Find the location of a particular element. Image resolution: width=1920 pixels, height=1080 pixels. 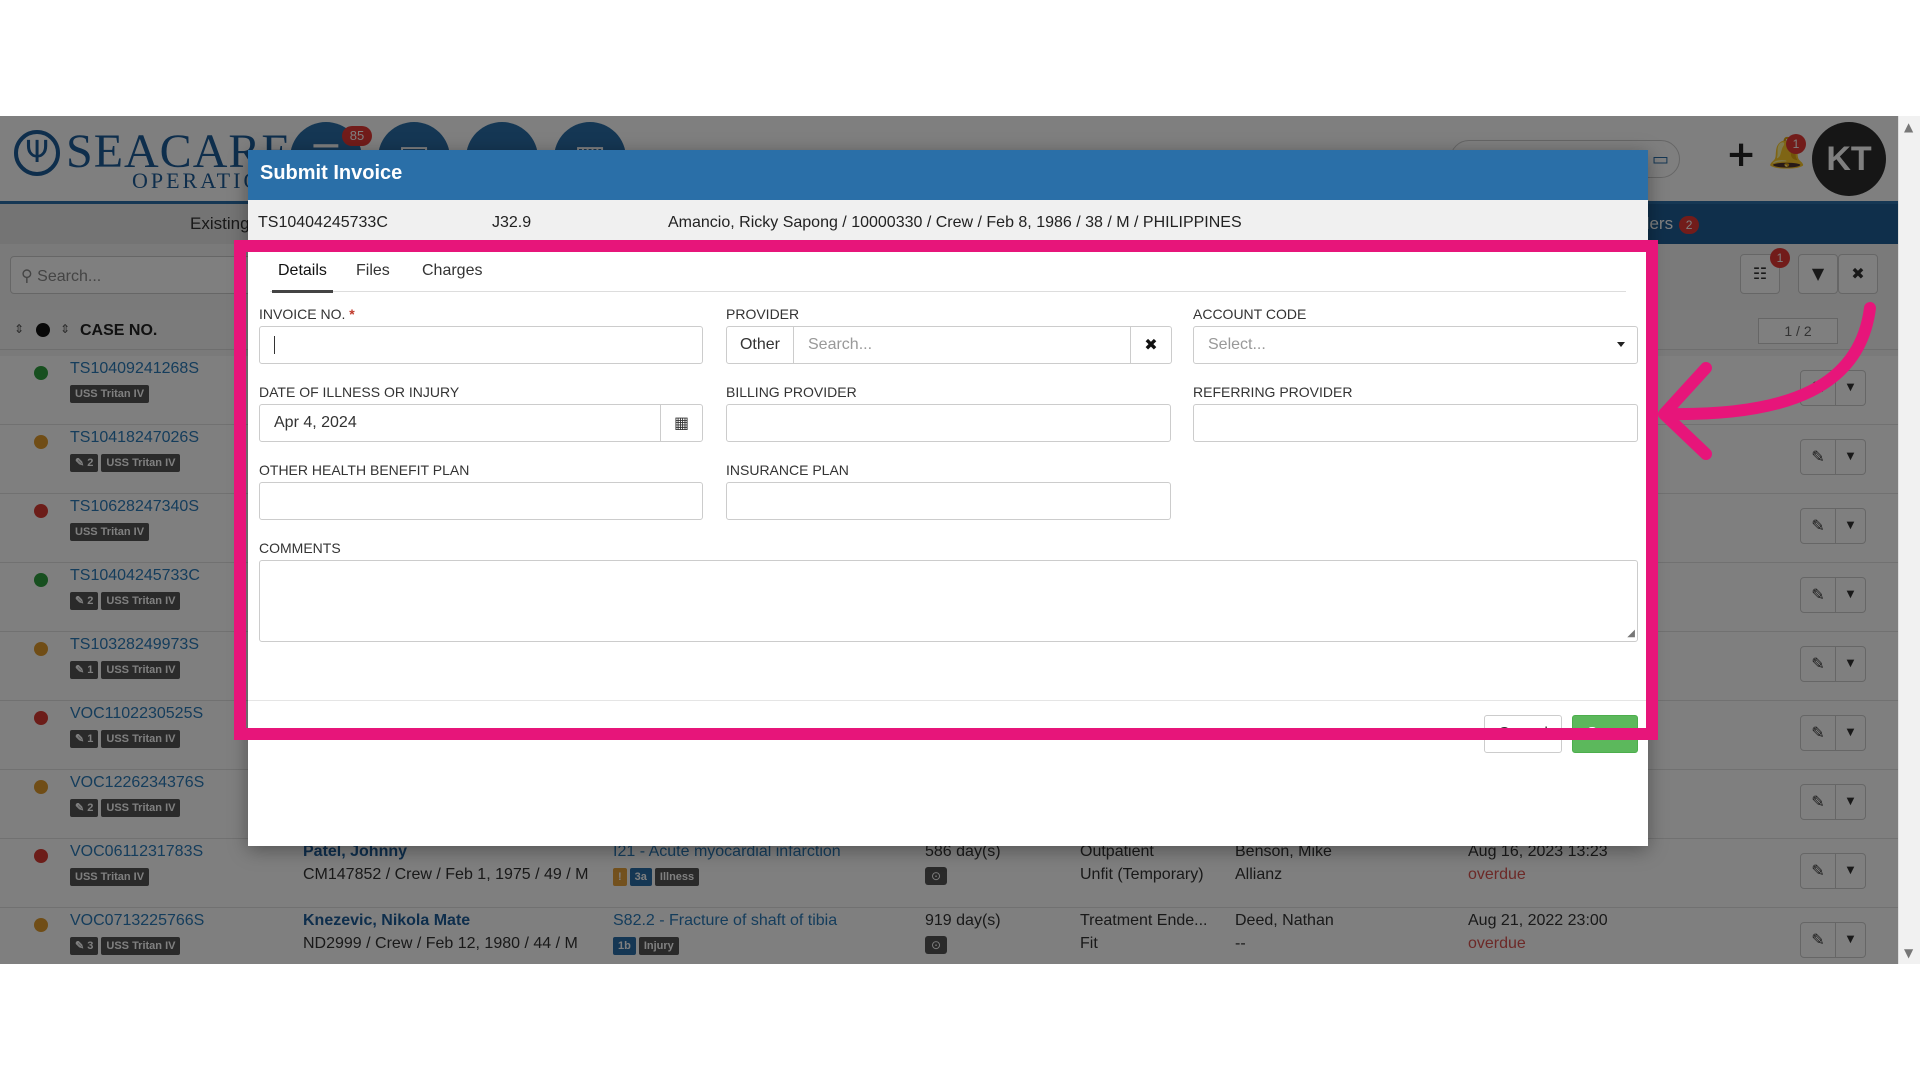

scroll-up-icon: ▲ is located at coordinates (1908, 127).